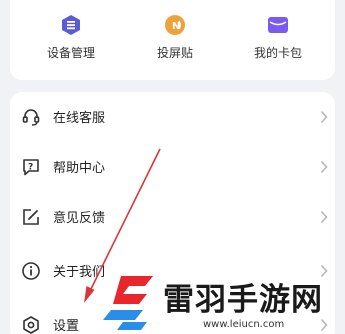 This screenshot has width=345, height=334. I want to click on settings-hexagon-icon, so click(31, 325).